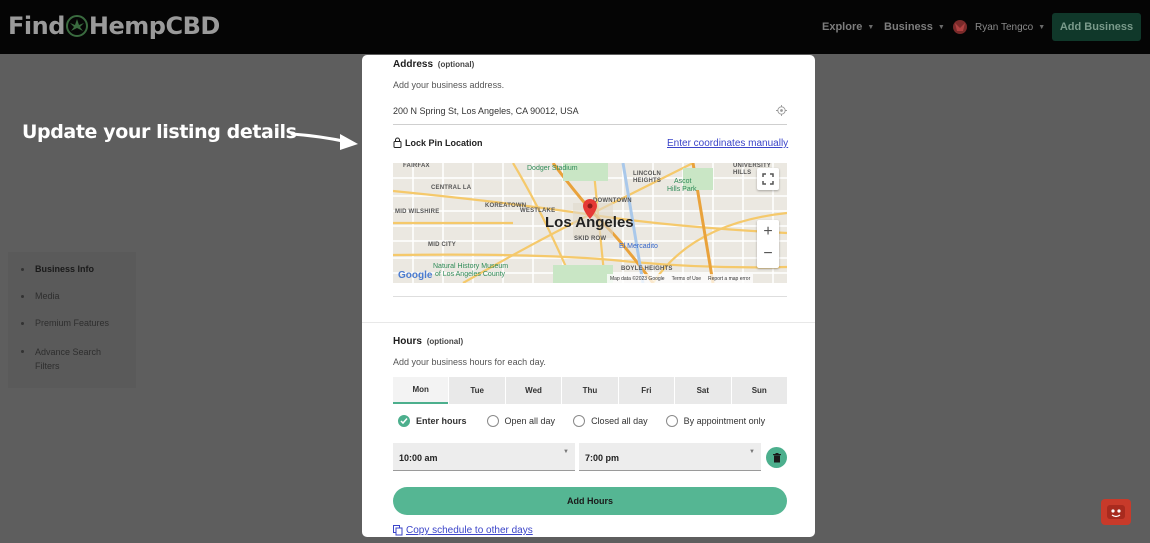 This screenshot has height=543, width=1150. What do you see at coordinates (742, 173) in the screenshot?
I see `map-label-hills: HILLS` at bounding box center [742, 173].